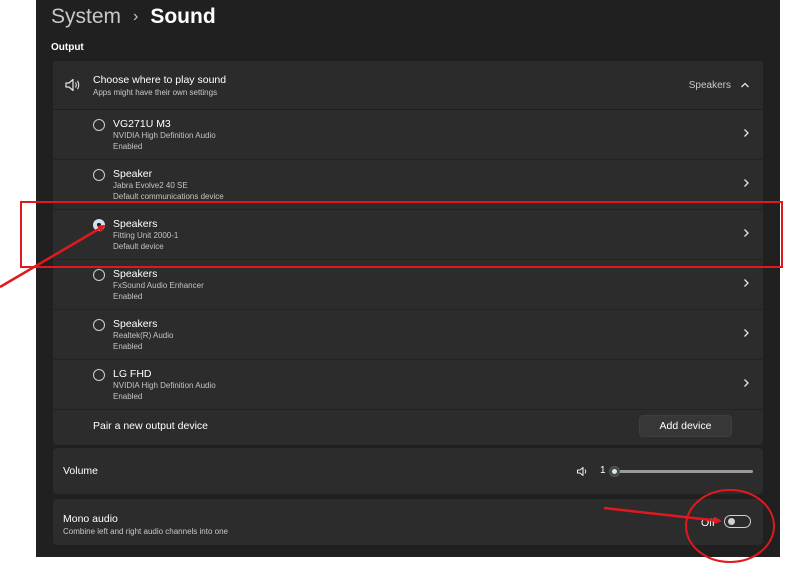  What do you see at coordinates (142, 124) in the screenshot?
I see `device-name: VG271U M3` at bounding box center [142, 124].